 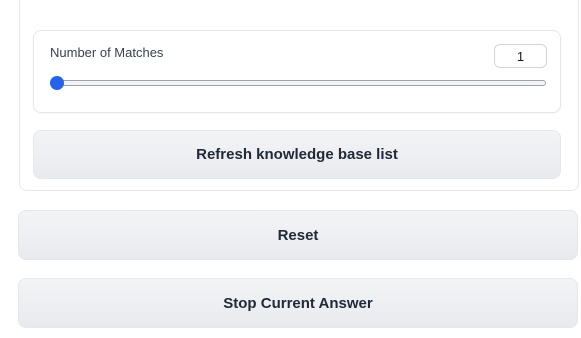 What do you see at coordinates (57, 83) in the screenshot?
I see `number-of-matches-slider-thumb` at bounding box center [57, 83].